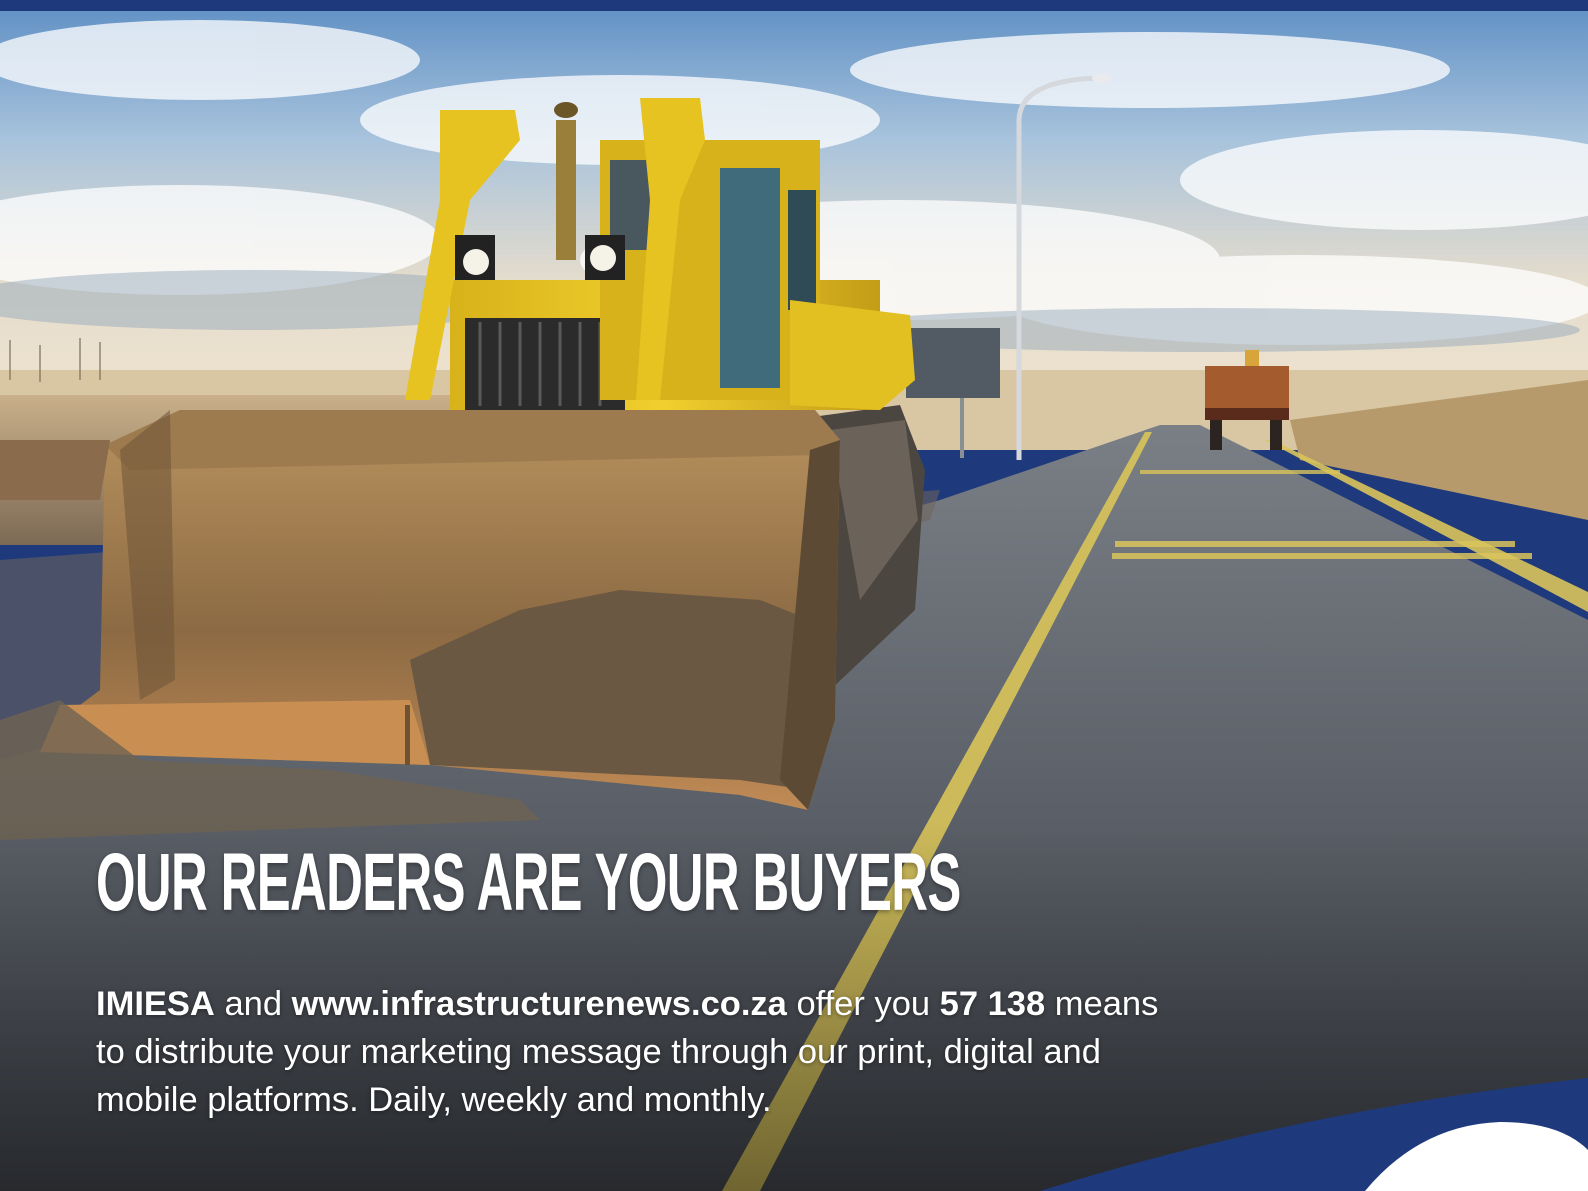 The width and height of the screenshot is (1588, 1191). What do you see at coordinates (794, 5) in the screenshot?
I see `top-brand-bar` at bounding box center [794, 5].